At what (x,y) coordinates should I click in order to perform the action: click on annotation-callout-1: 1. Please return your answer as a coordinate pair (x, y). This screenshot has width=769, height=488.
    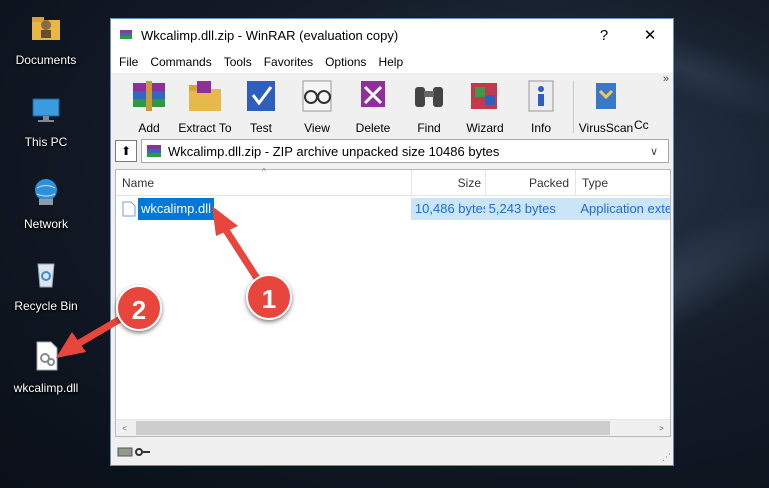
    Looking at the image, I should click on (269, 297).